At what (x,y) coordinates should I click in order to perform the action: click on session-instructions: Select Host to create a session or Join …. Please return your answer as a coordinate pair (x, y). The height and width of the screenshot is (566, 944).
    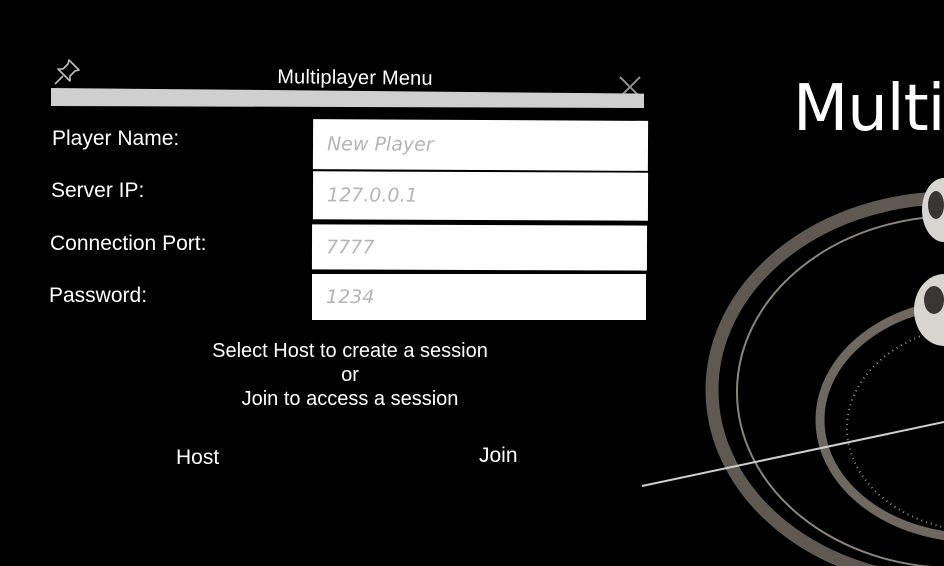
    Looking at the image, I should click on (350, 375).